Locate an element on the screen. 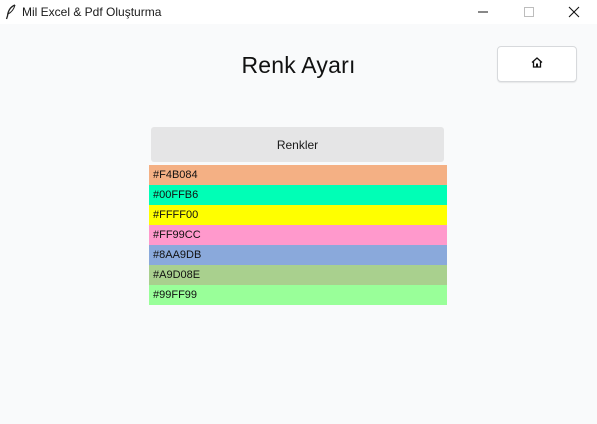  color-list-item: #FFFF00 is located at coordinates (298, 215).